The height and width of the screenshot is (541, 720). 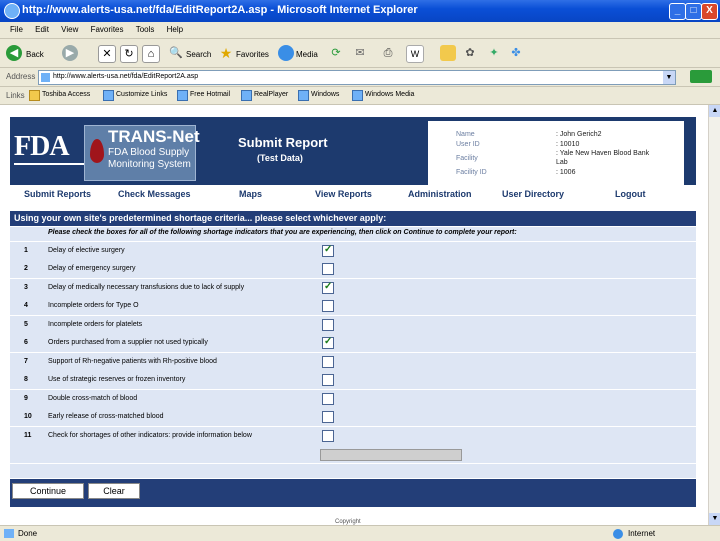 I want to click on link-windows-media: Windows Media, so click(x=389, y=94).